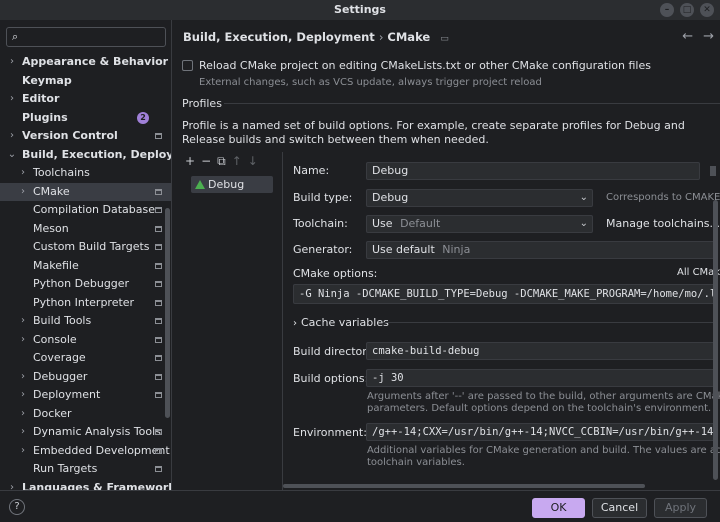 Image resolution: width=720 pixels, height=522 pixels. I want to click on cache-variables-toggle: › Cache variables, so click(341, 322).